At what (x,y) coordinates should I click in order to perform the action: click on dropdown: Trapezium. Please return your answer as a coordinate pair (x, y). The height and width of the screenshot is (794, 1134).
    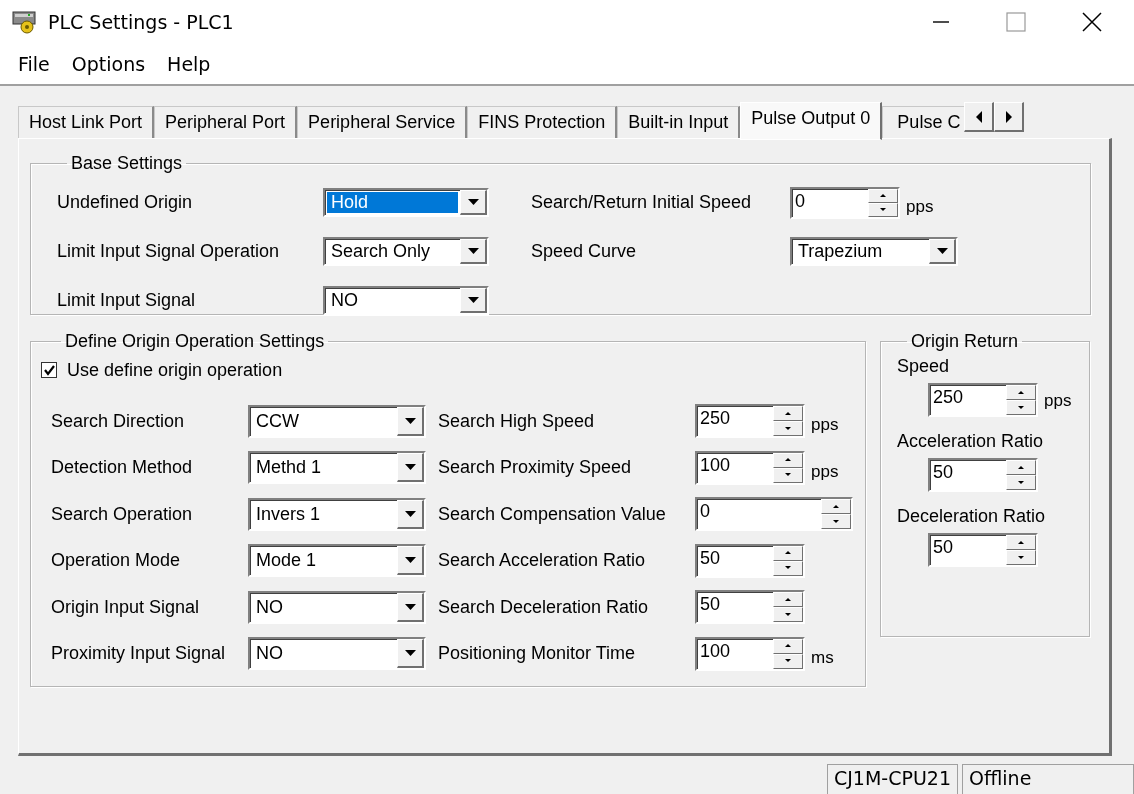
    Looking at the image, I should click on (874, 251).